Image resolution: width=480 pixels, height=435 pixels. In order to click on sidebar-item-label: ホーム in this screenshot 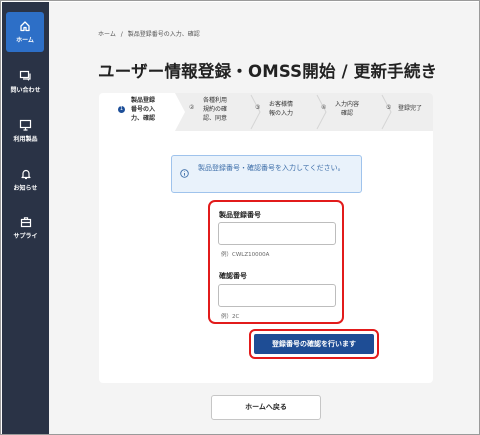, I will do `click(25, 40)`.